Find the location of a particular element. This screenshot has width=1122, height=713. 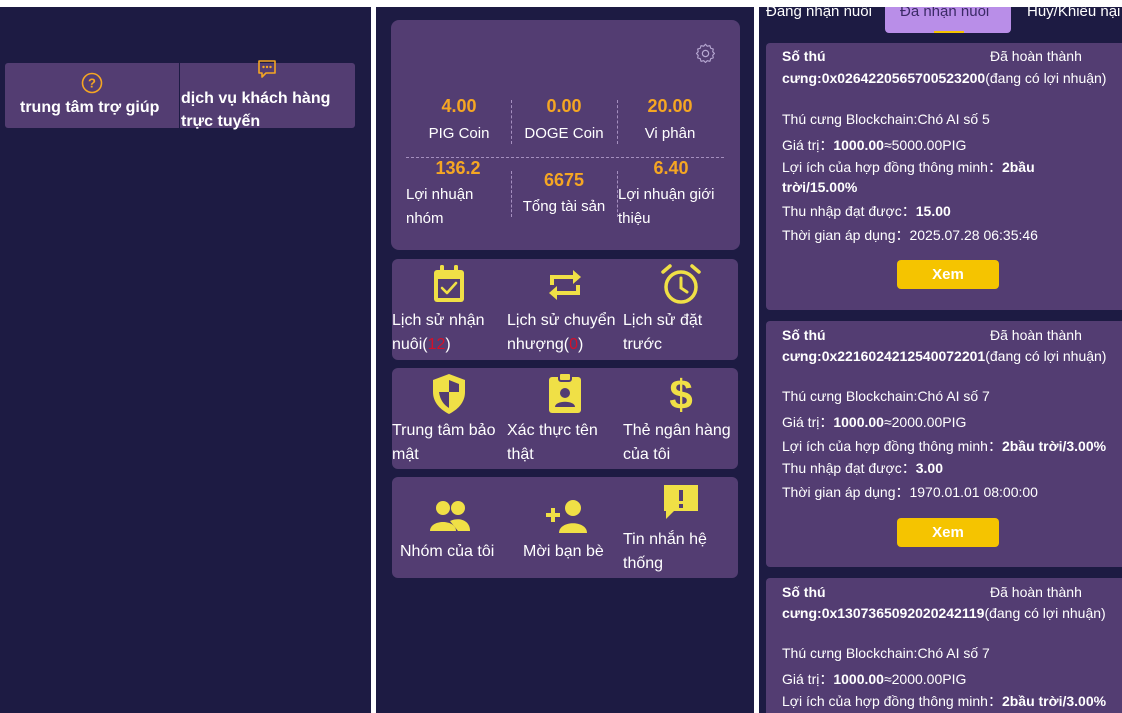

adopt-history-label-2: nuôi(12) is located at coordinates (421, 344).